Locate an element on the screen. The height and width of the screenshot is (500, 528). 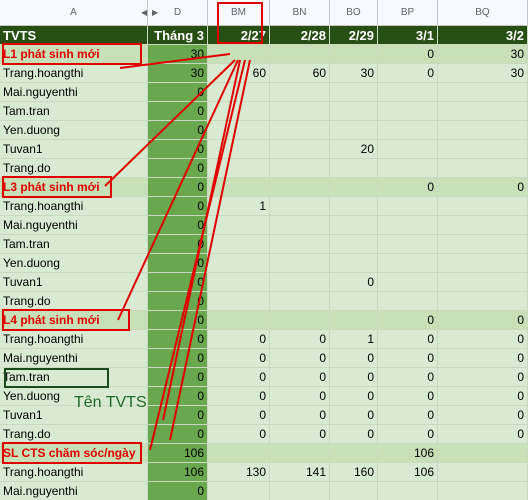
column-header-bp: BP is located at coordinates (408, 13).